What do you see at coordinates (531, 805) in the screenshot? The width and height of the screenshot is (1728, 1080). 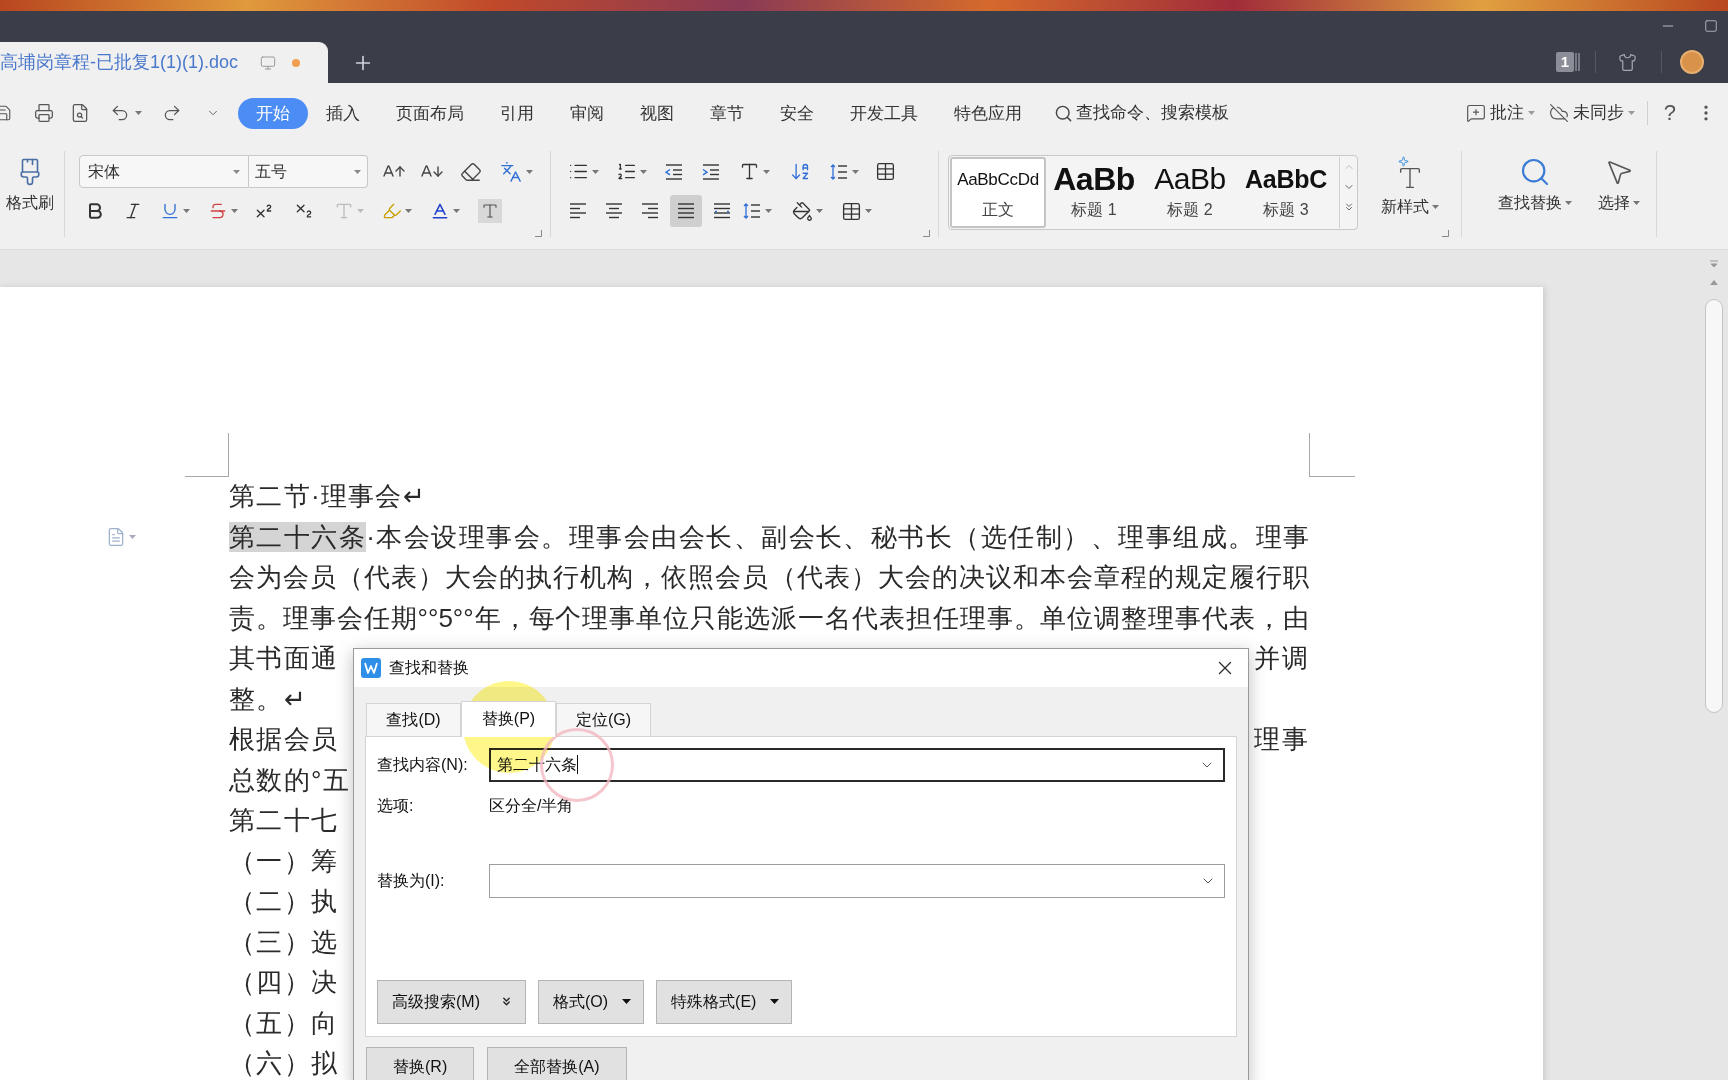 I see `options-value: 区分全/半角` at bounding box center [531, 805].